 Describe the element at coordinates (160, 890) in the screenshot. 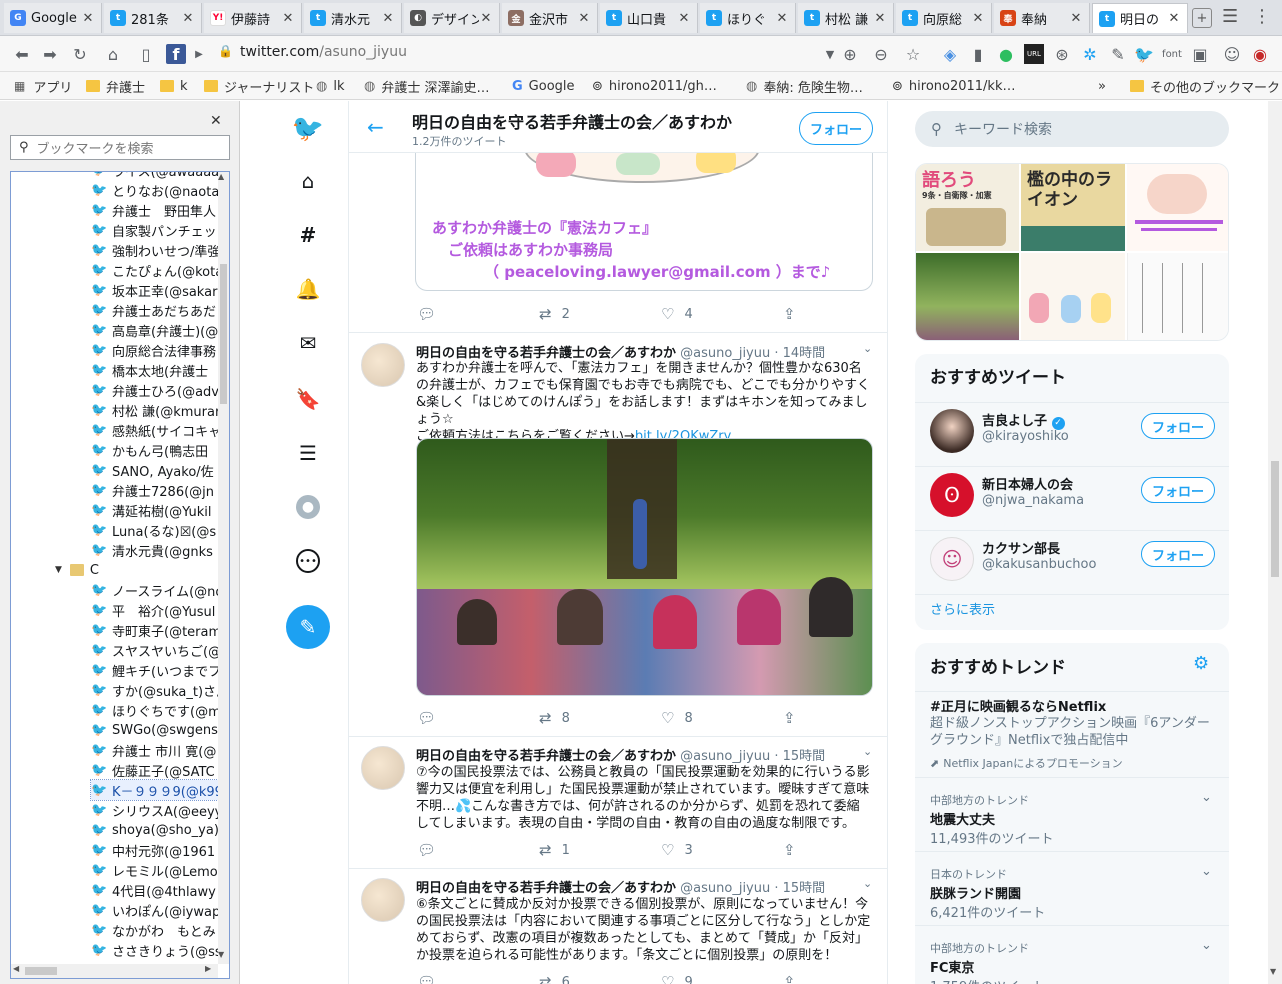

I see `bookmark-item: 🐦 4代目(@4thlawy` at that location.